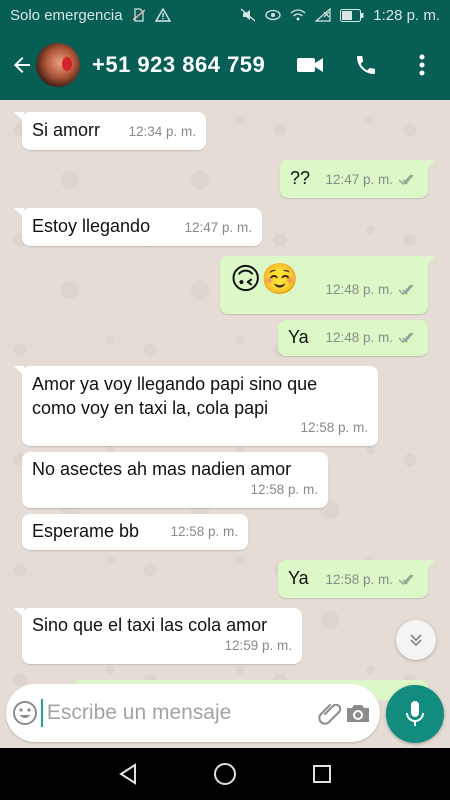 This screenshot has height=800, width=450. I want to click on message-text: 🙃☺️, so click(264, 279).